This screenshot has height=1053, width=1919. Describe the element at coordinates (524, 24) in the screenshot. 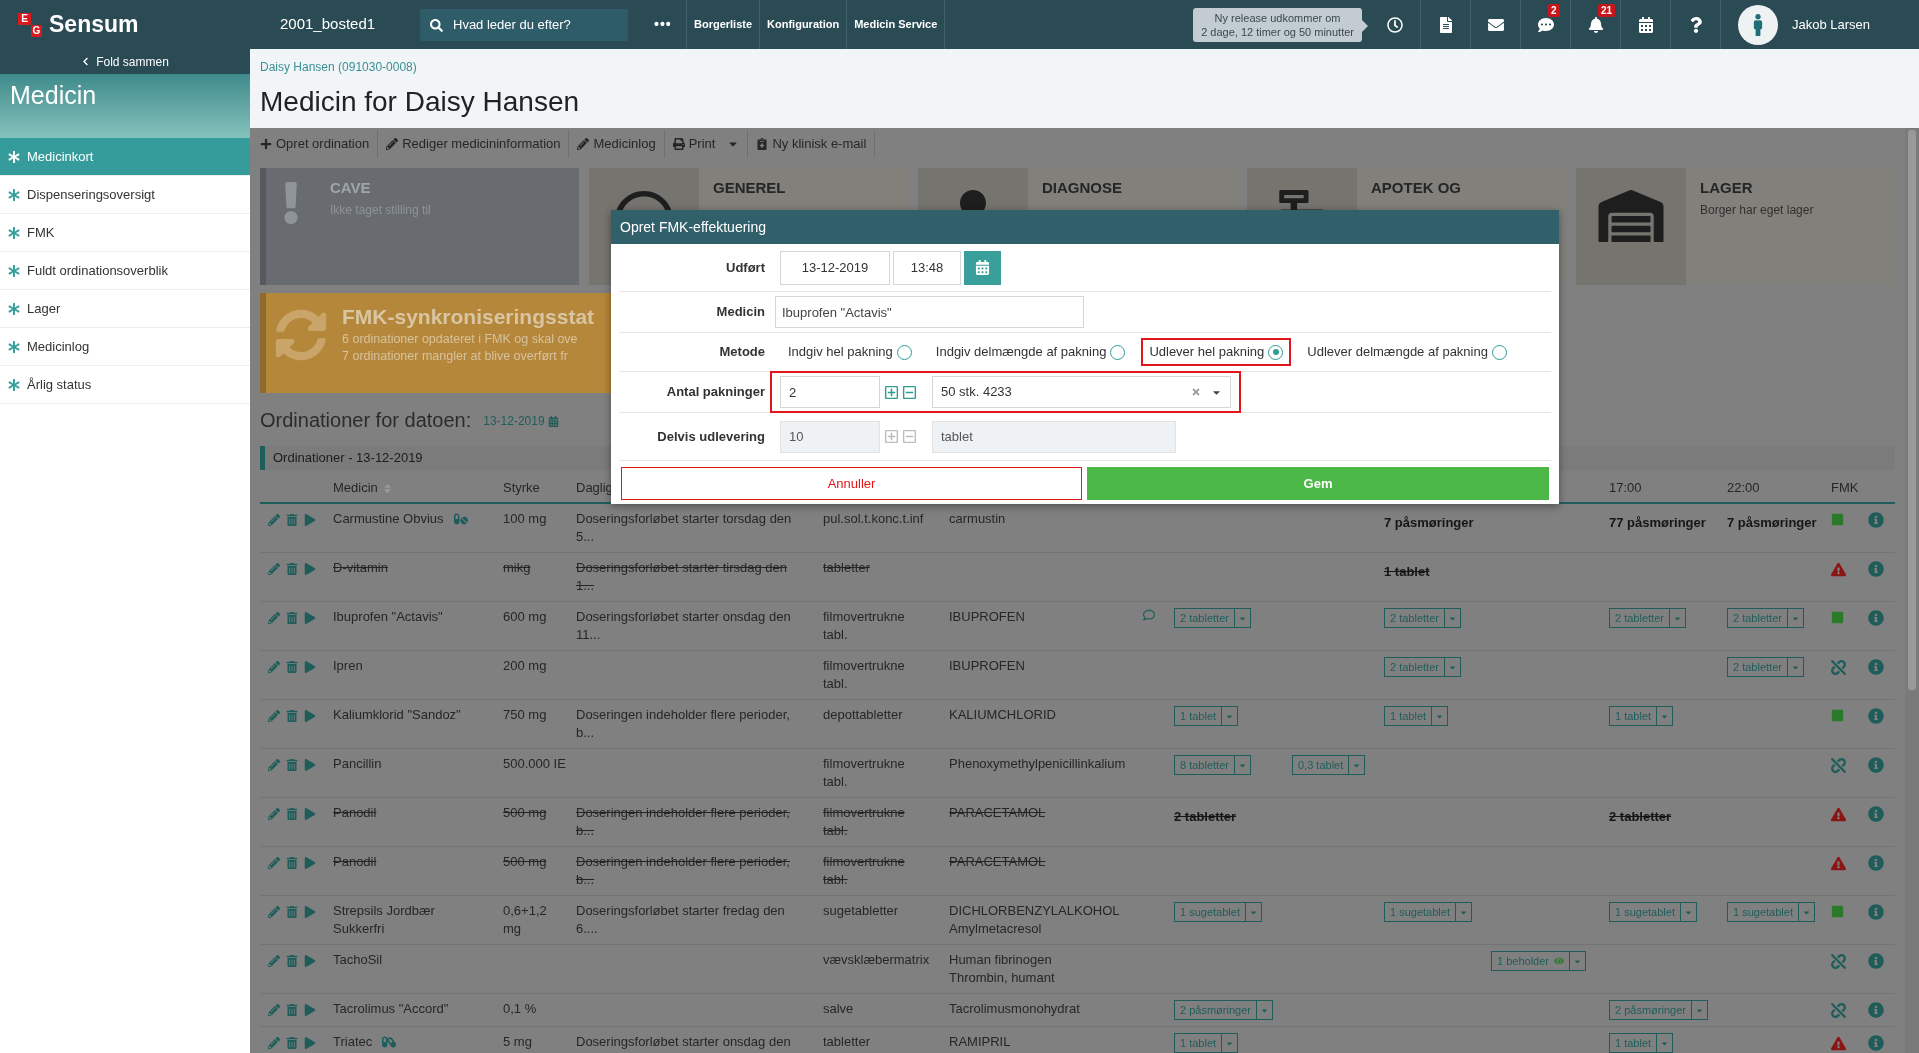

I see `search-field: Hvad leder du efter?` at that location.